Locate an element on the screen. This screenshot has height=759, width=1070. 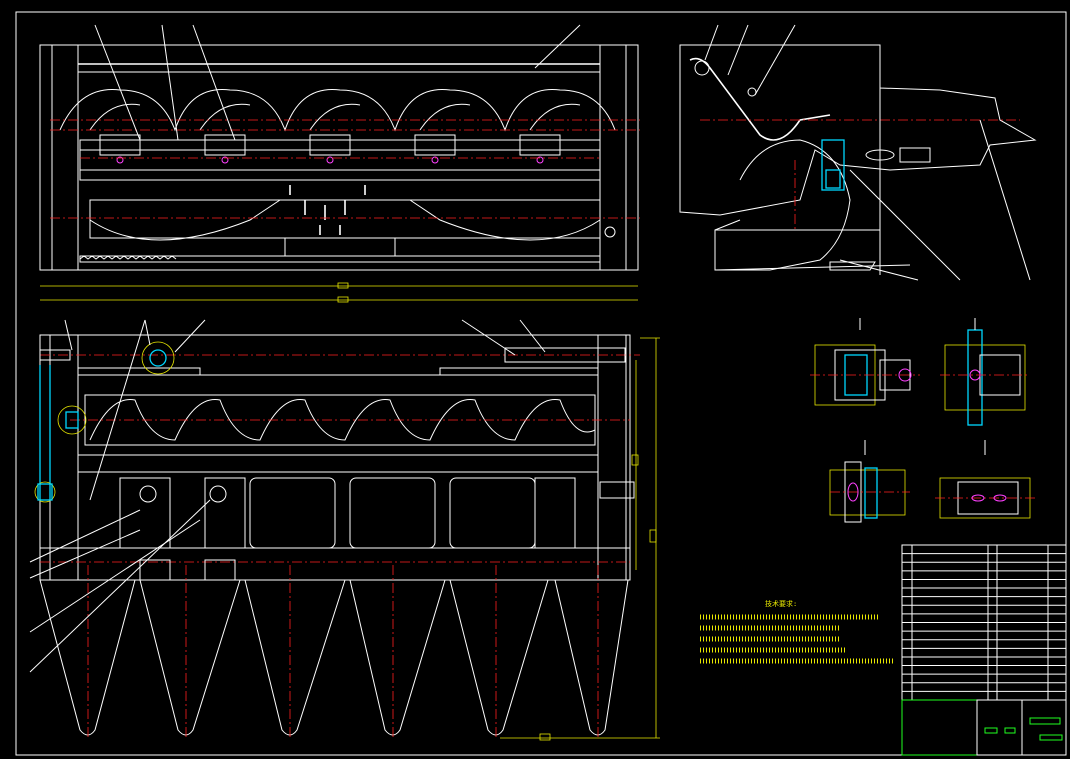
title-block is located at coordinates (984, 650).